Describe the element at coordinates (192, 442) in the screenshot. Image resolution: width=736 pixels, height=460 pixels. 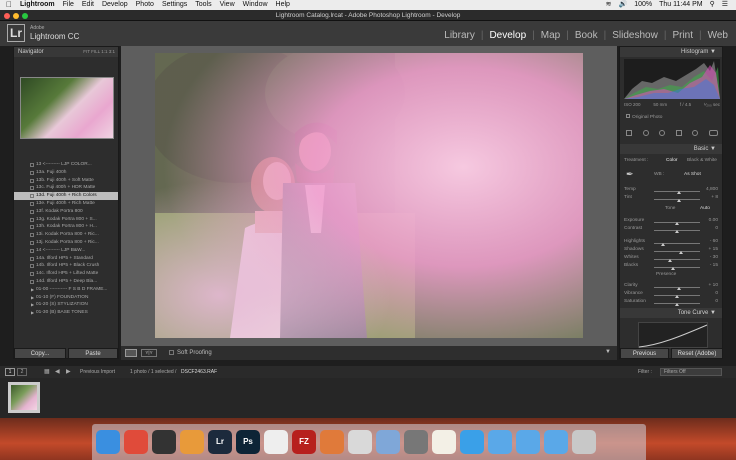
I see `dock-photos-icon` at that location.